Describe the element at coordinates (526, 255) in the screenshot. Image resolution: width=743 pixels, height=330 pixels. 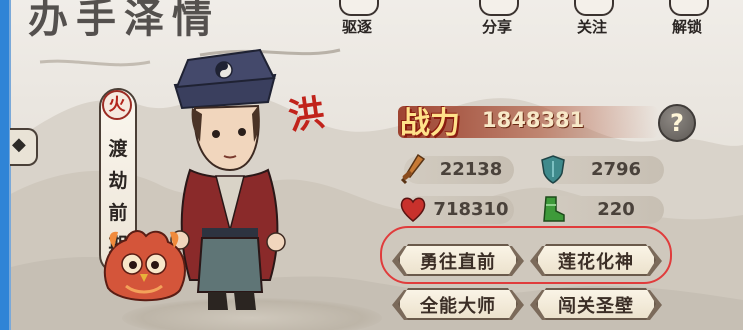
I see `highlight-ring` at that location.